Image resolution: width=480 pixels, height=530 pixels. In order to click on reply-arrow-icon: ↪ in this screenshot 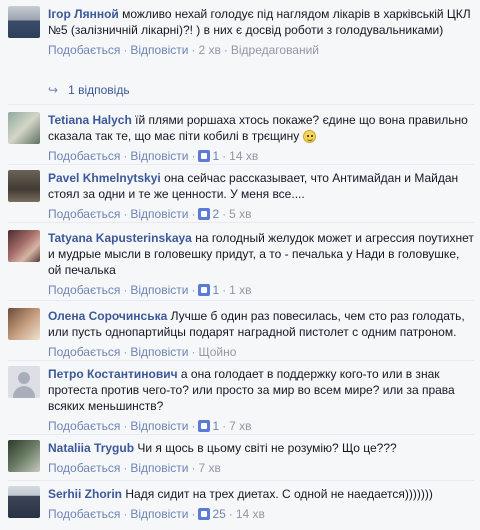, I will do `click(53, 90)`.